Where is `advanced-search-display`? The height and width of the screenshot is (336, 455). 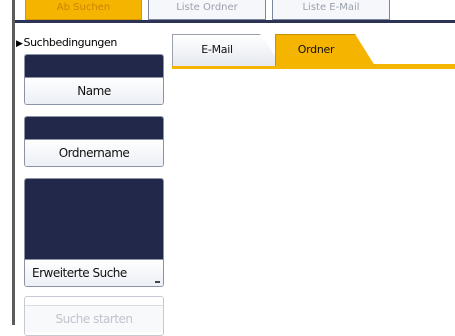 advanced-search-display is located at coordinates (94, 219).